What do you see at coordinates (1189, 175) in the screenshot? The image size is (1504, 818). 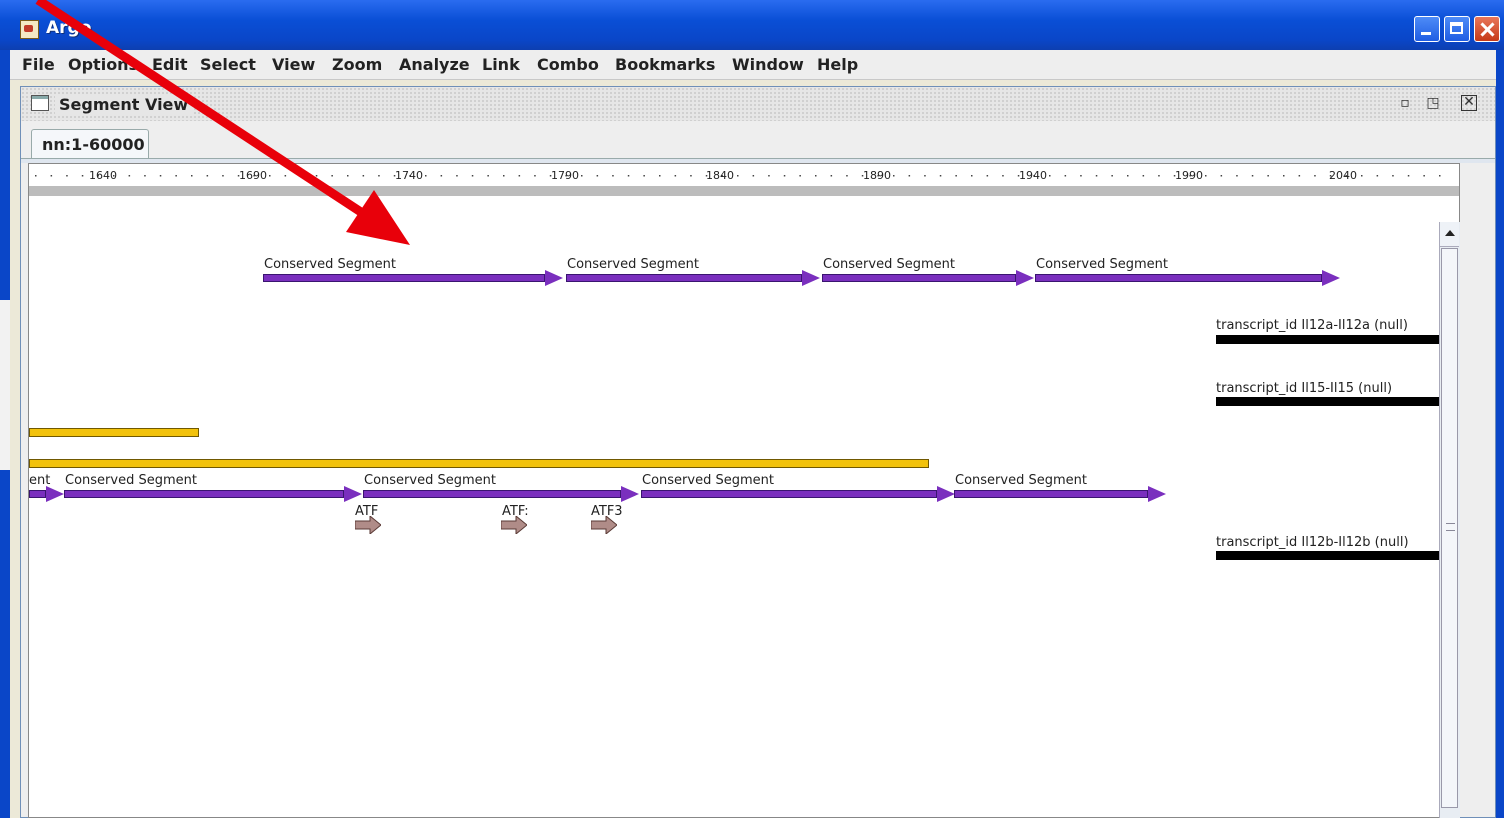 I see `ruler-tick-label: 1990` at bounding box center [1189, 175].